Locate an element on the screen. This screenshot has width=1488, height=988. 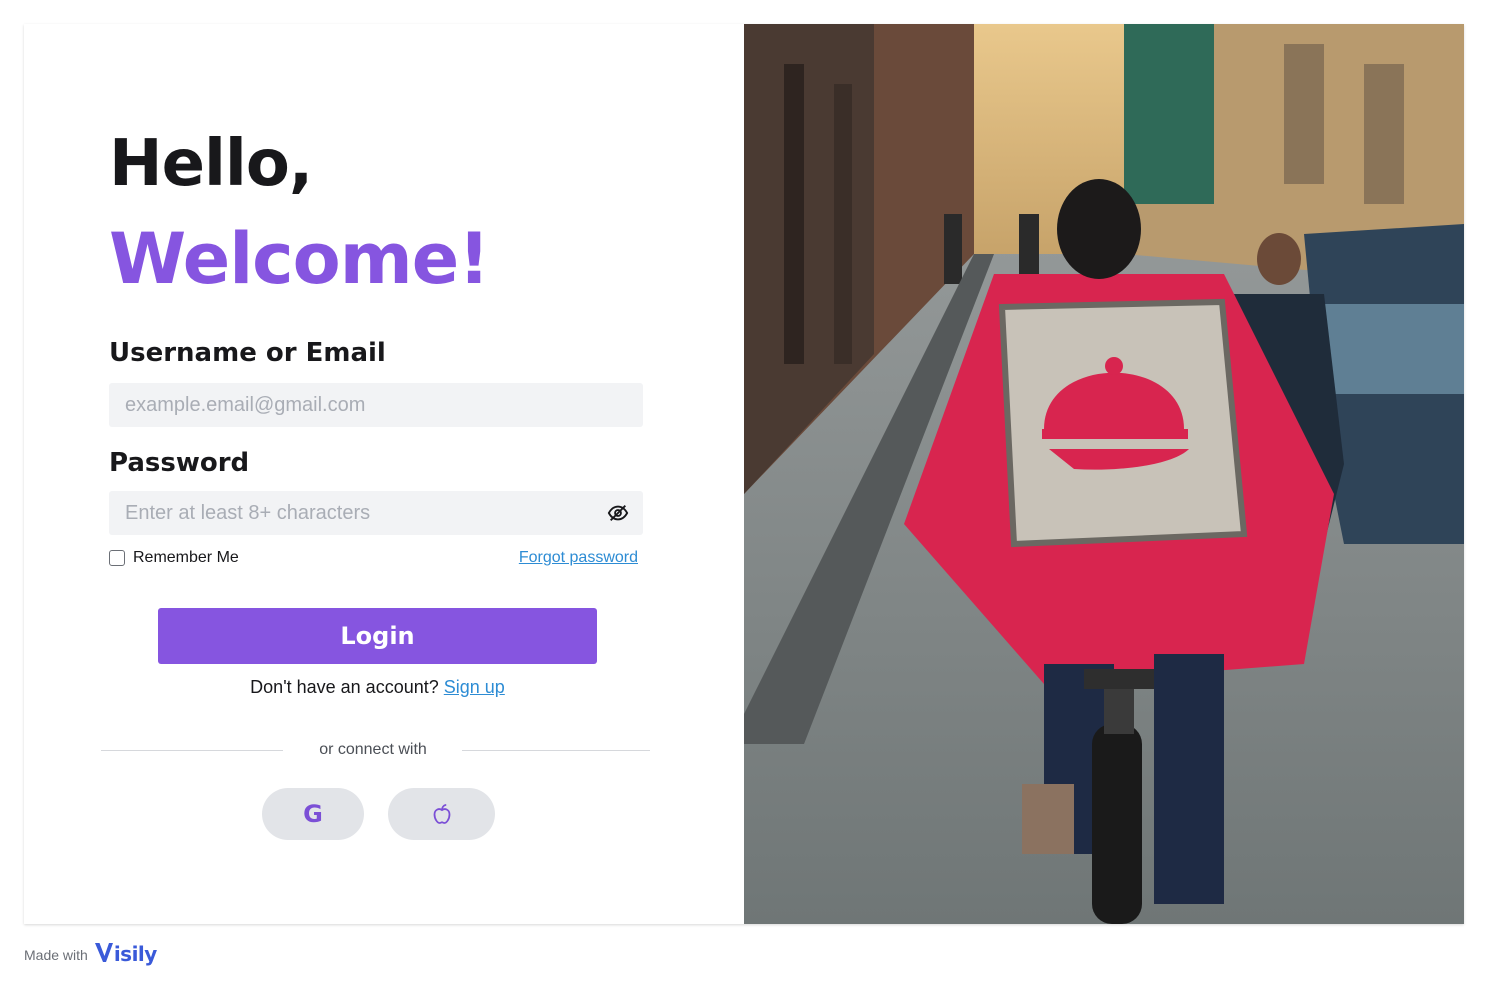
forgot-password-link: Forgot password is located at coordinates (578, 558).